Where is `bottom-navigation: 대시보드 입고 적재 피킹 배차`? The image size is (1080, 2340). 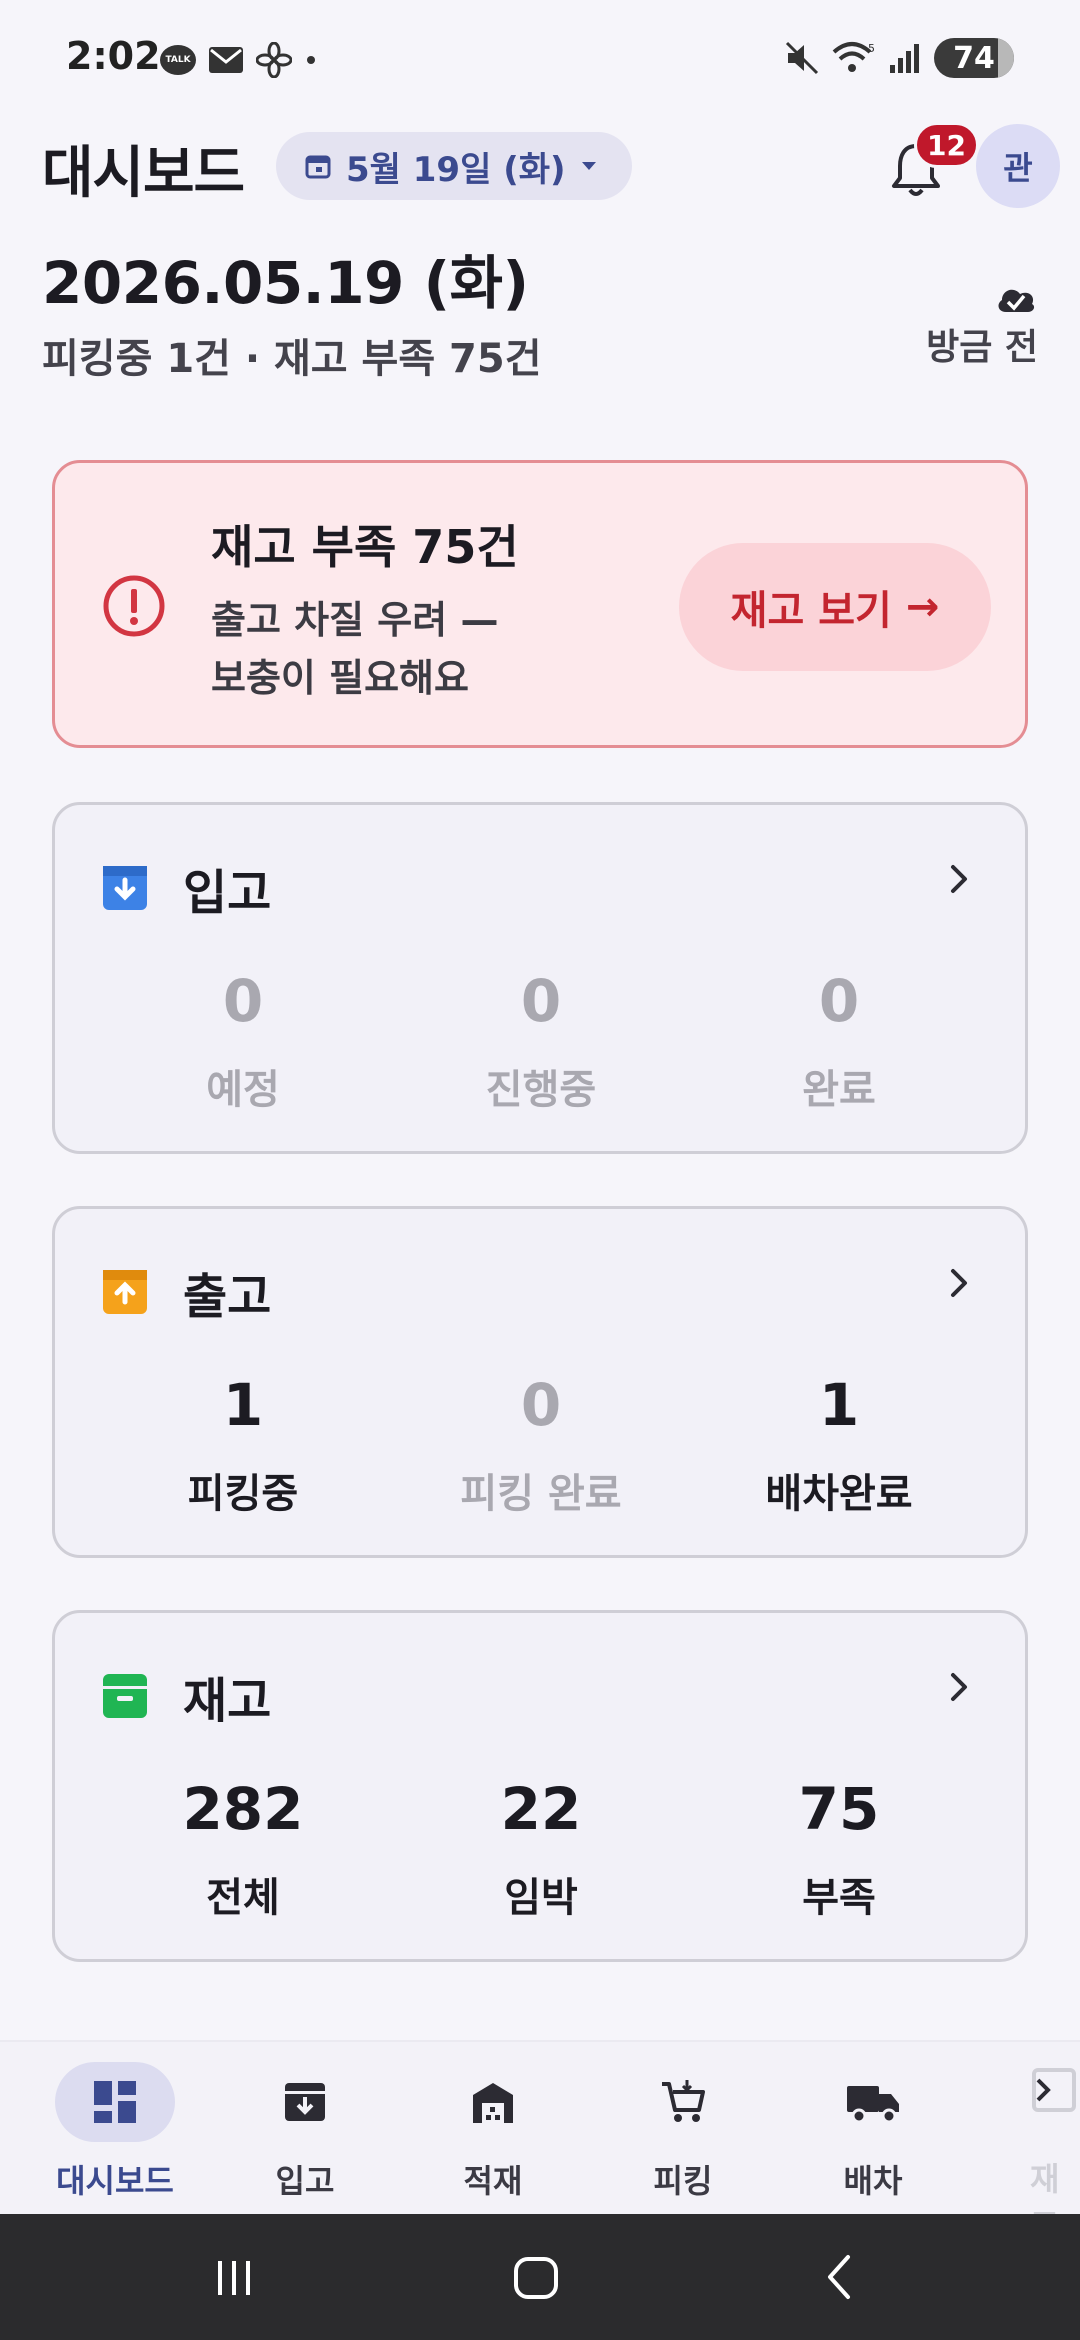 bottom-navigation: 대시보드 입고 적재 피킹 배차 is located at coordinates (540, 2127).